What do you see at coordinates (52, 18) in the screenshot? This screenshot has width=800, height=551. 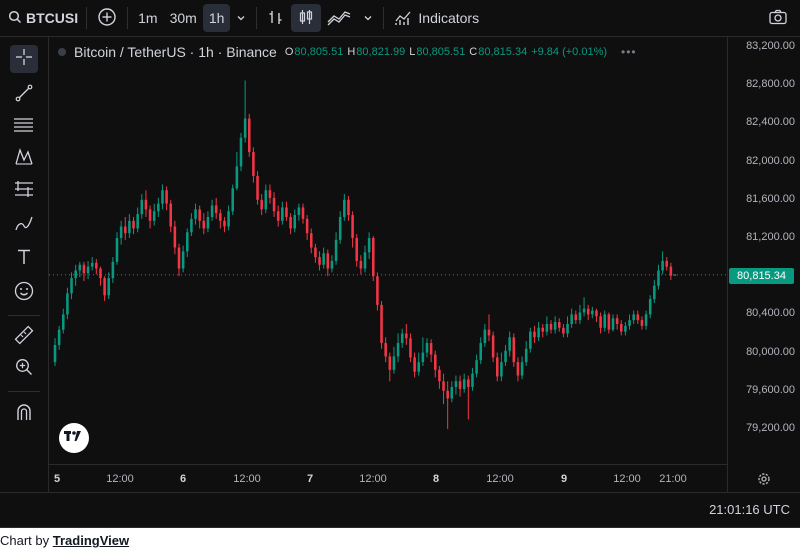 I see `symbol-label: BTCUSI` at bounding box center [52, 18].